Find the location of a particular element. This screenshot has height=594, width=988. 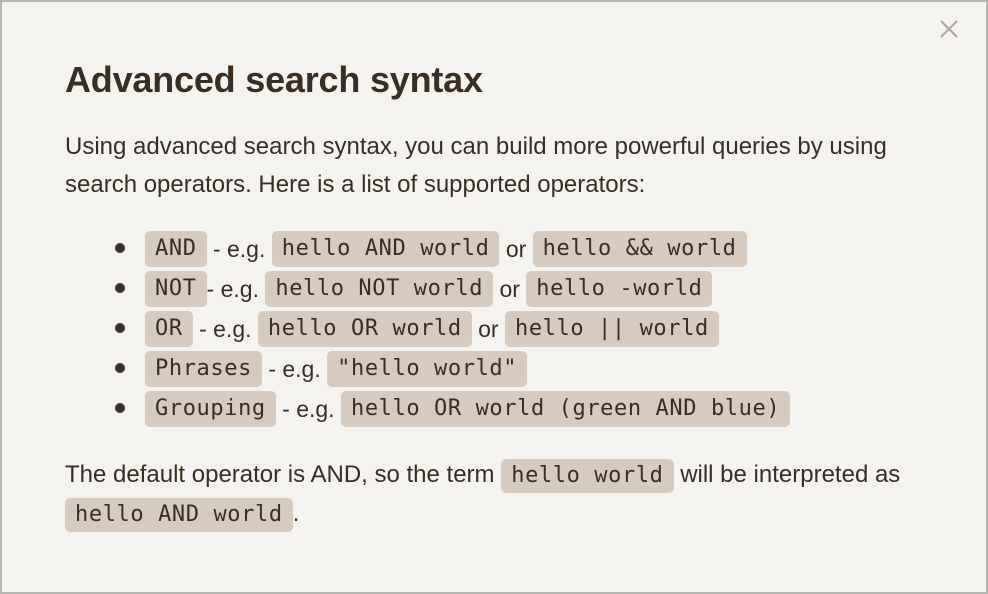

example-code: hello -world is located at coordinates (619, 288).